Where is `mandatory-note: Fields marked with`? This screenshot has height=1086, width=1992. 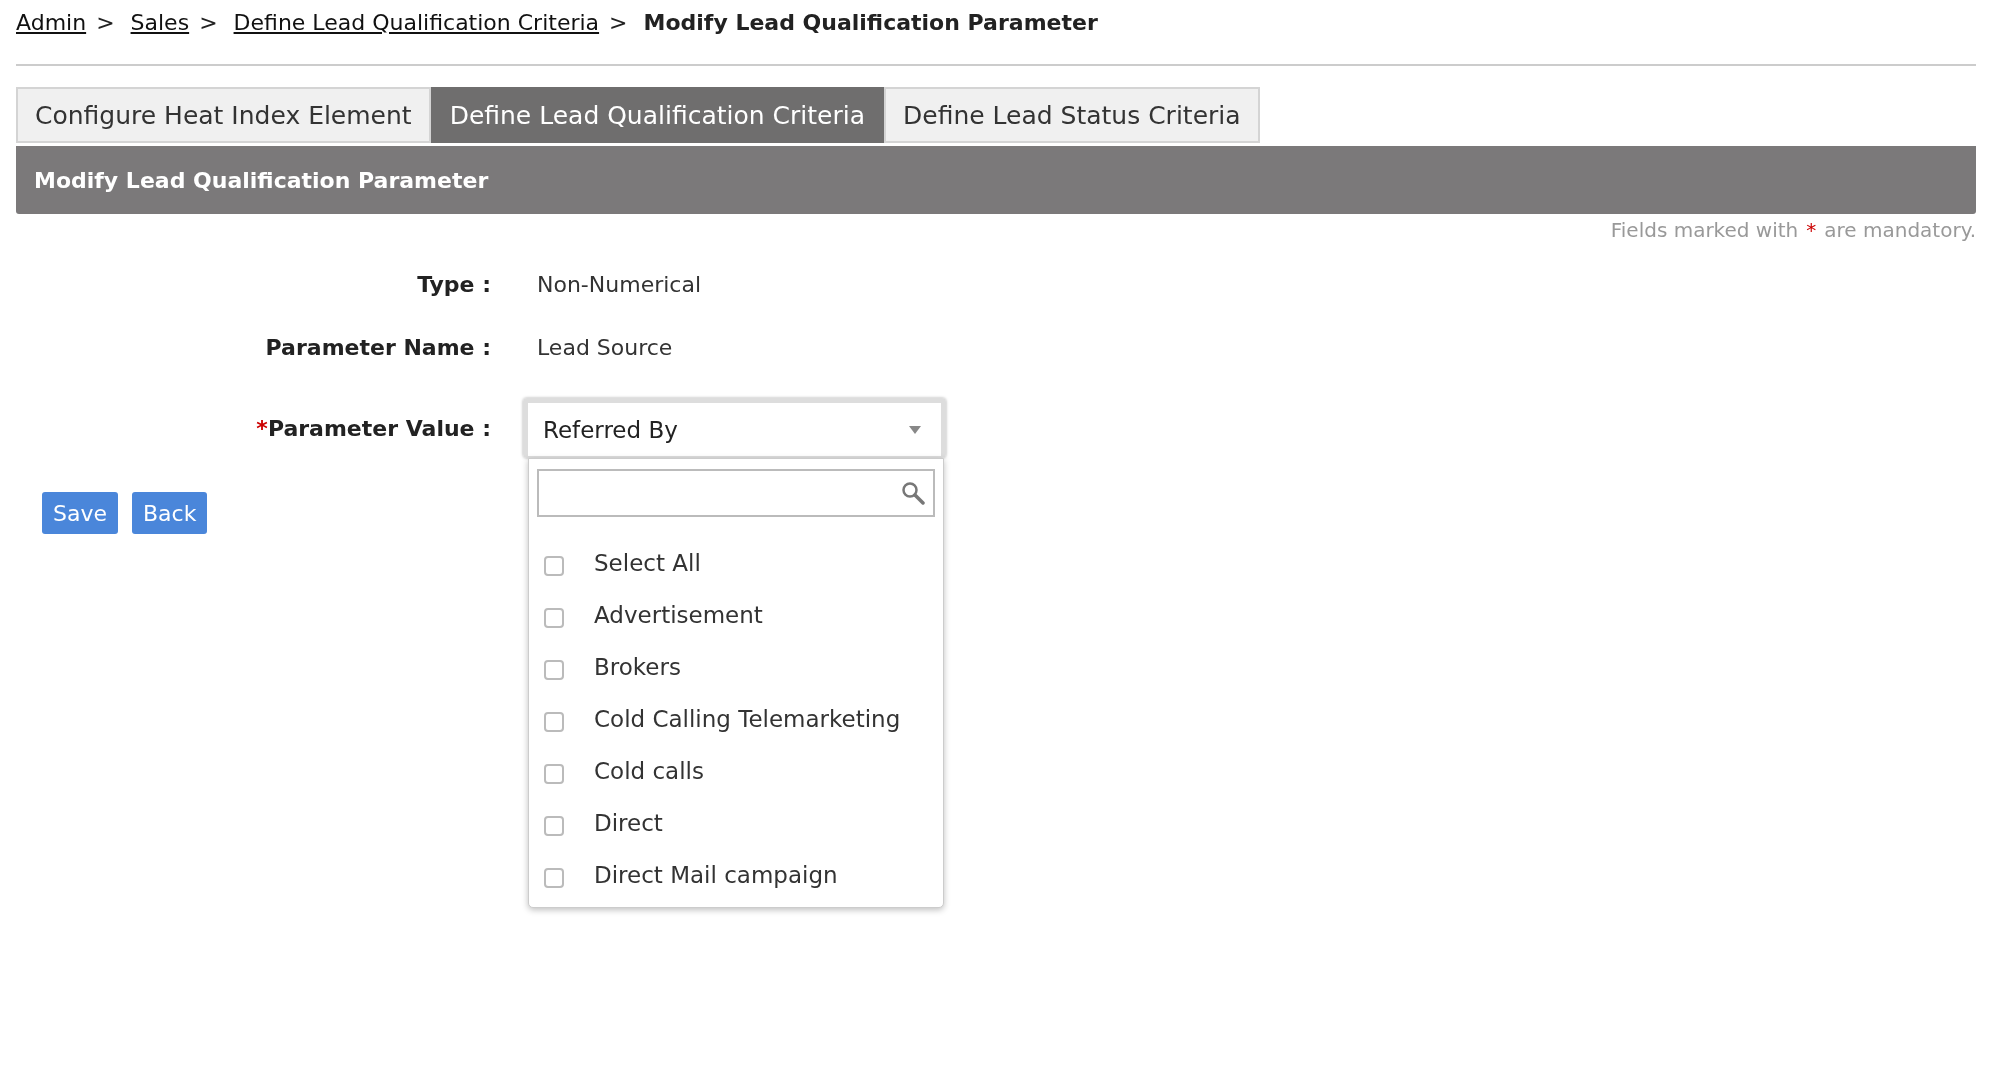 mandatory-note: Fields marked with is located at coordinates (1704, 230).